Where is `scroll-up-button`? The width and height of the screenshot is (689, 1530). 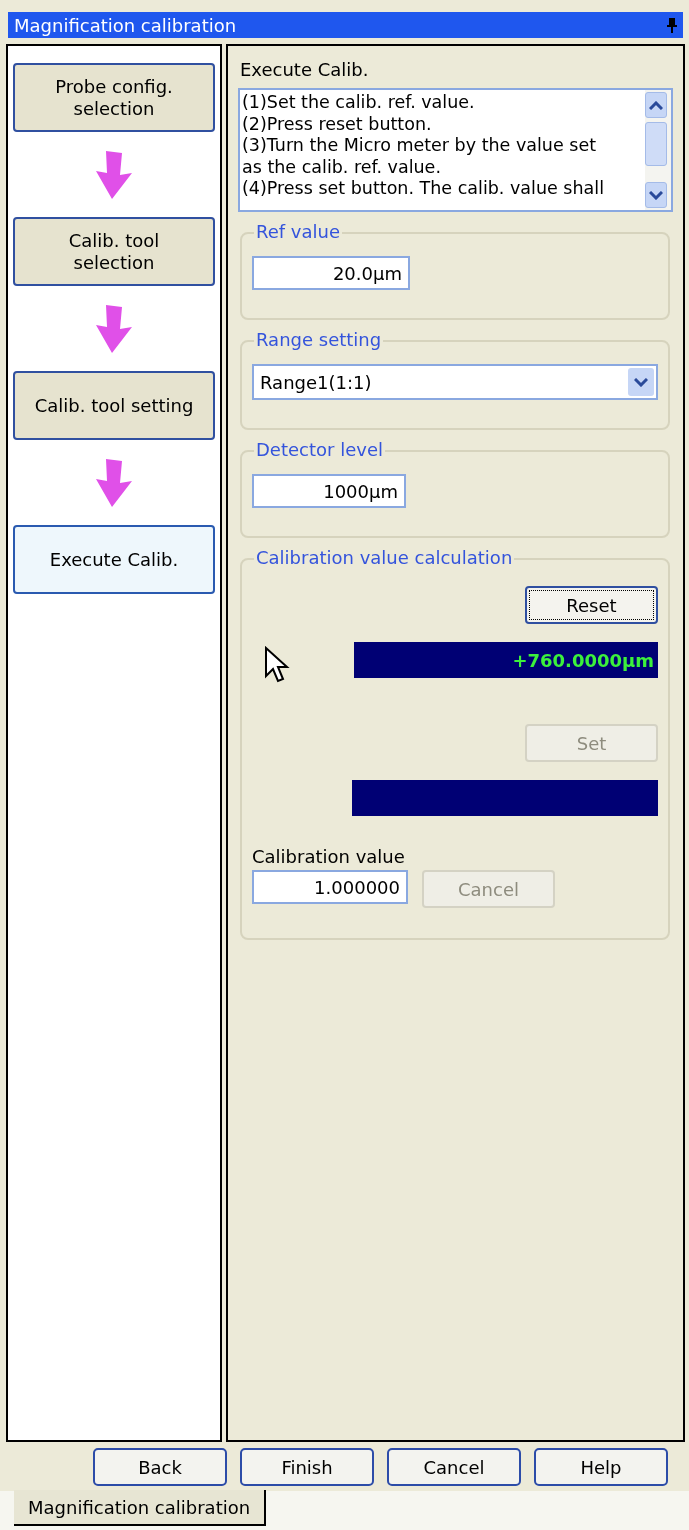 scroll-up-button is located at coordinates (656, 105).